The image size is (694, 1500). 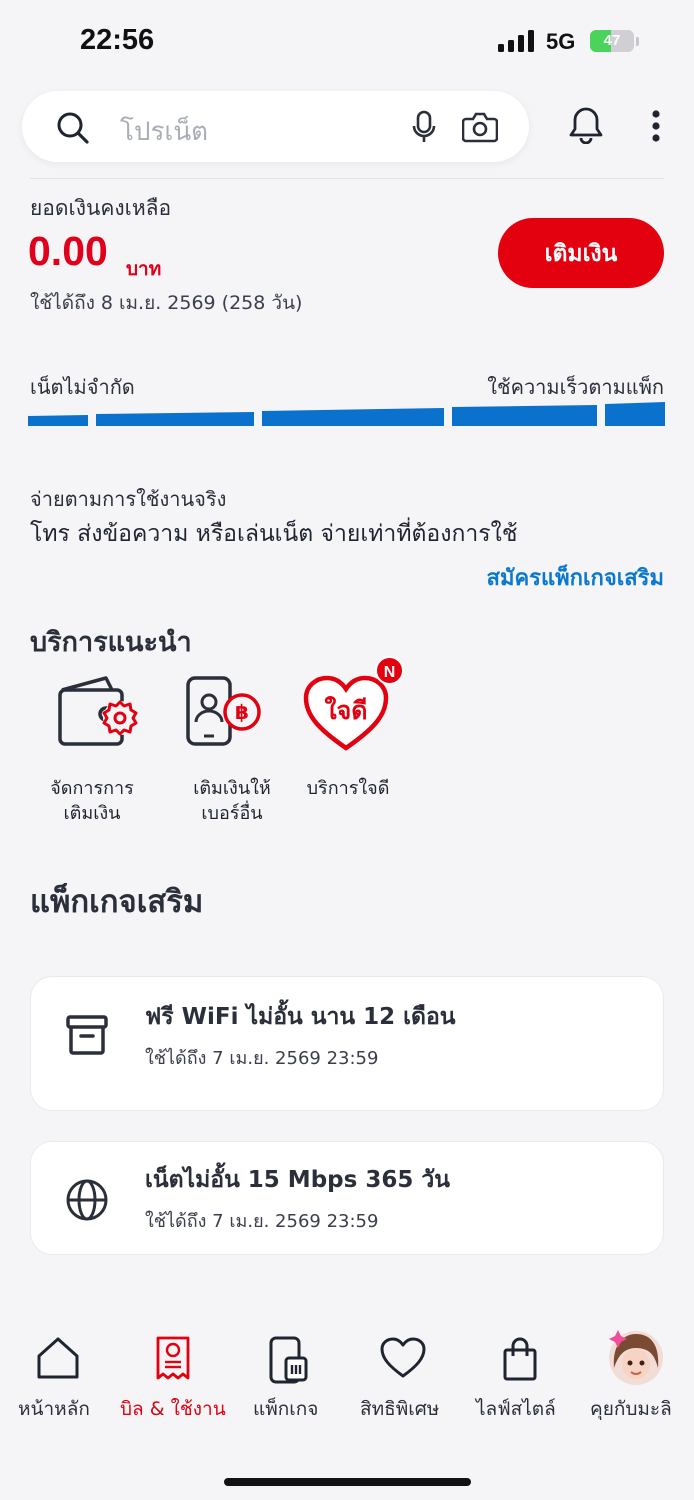 I want to click on service-topup-other-line1: เติมเงินให้, so click(x=232, y=788).